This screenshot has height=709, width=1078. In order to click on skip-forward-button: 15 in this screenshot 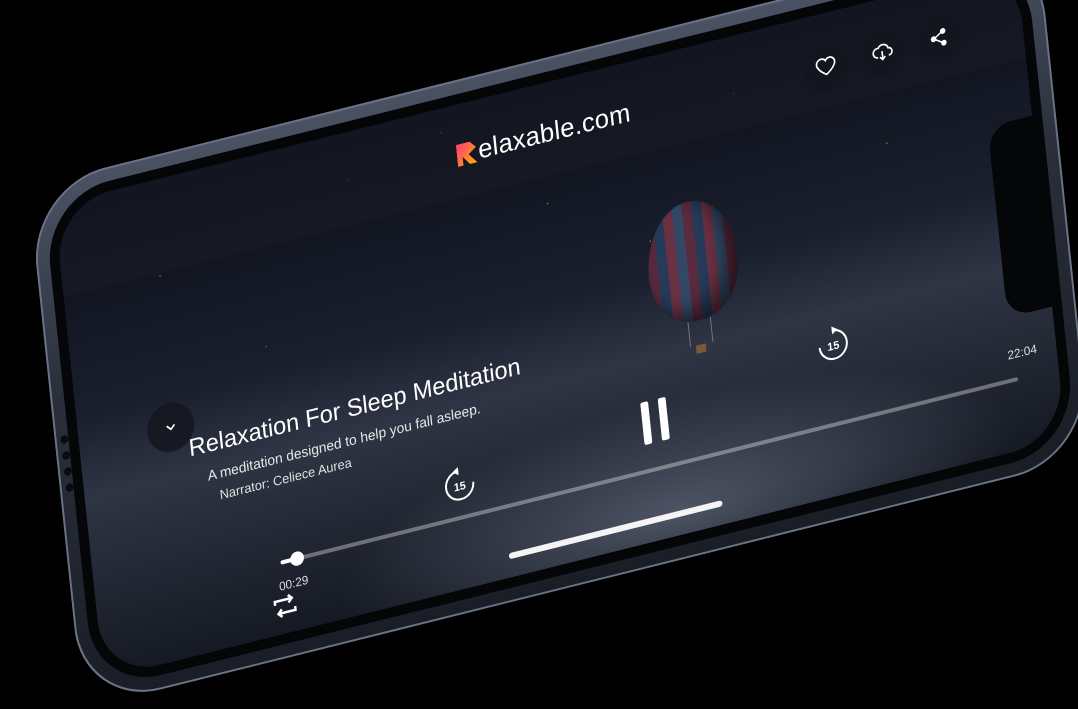, I will do `click(834, 347)`.